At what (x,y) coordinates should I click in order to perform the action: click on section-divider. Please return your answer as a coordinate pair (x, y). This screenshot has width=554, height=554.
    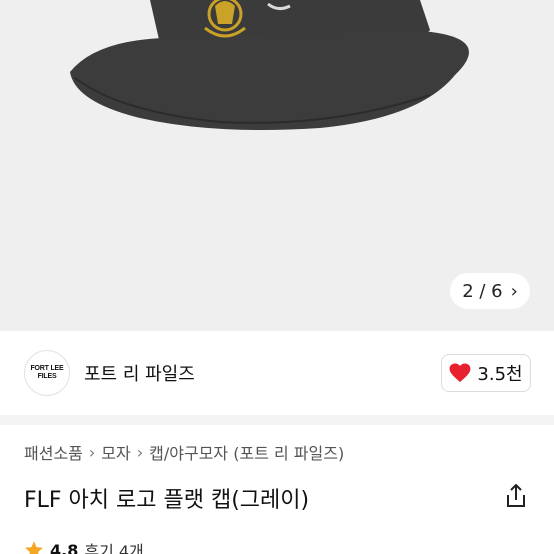
    Looking at the image, I should click on (277, 420).